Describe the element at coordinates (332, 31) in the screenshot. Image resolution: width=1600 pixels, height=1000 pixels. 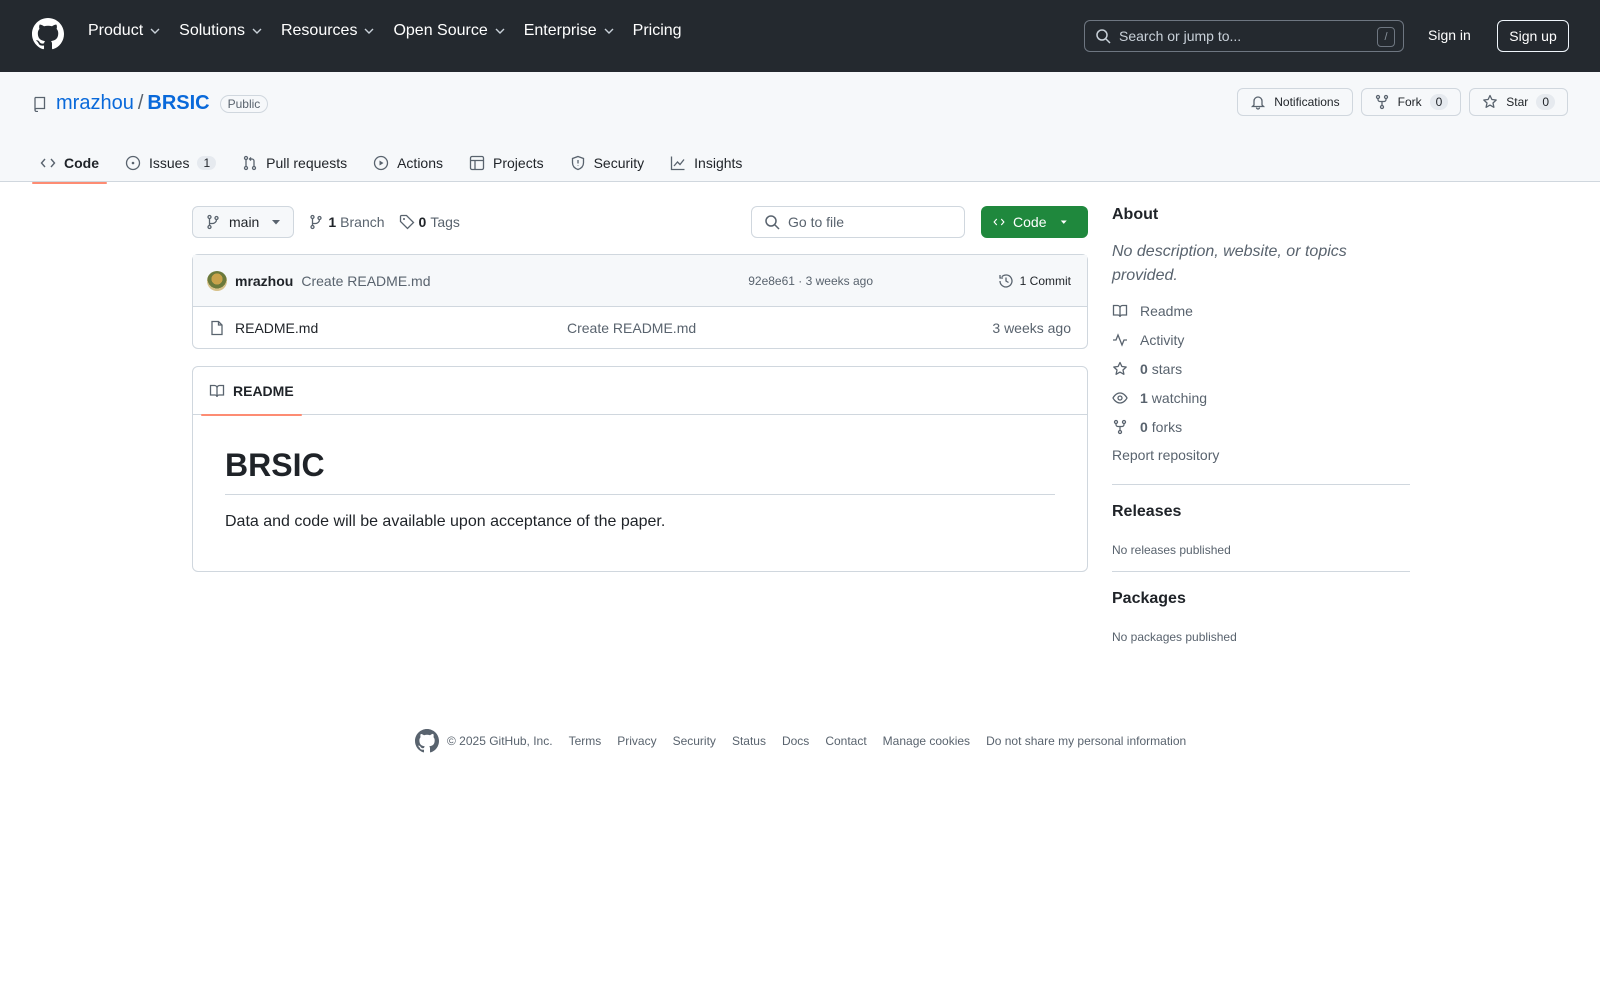
I see `nav-resources: Resources` at that location.